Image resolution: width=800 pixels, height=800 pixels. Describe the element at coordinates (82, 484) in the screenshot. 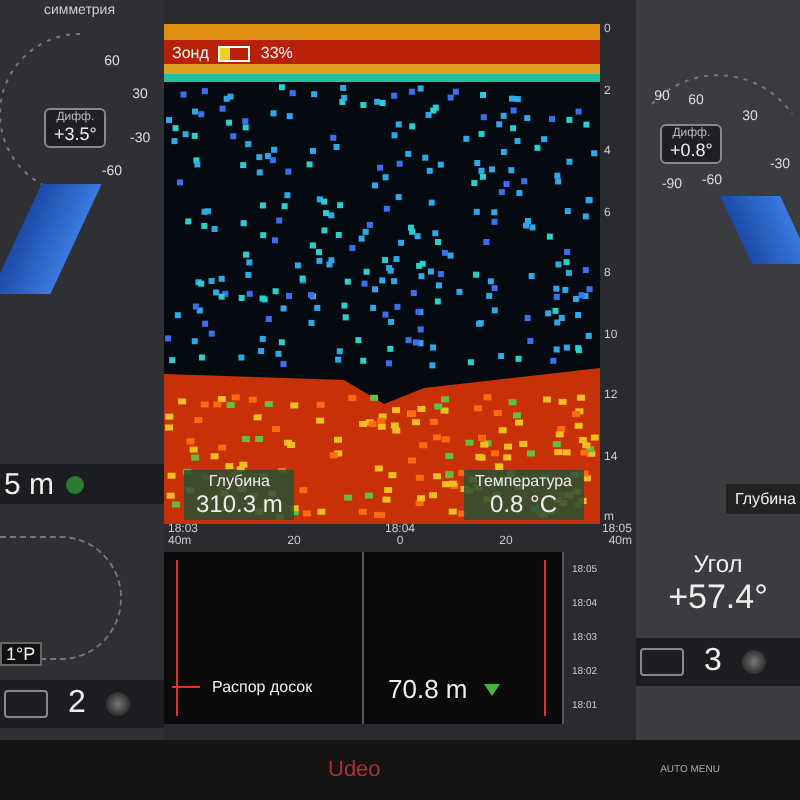

I see `distance-readout: 5 m` at that location.